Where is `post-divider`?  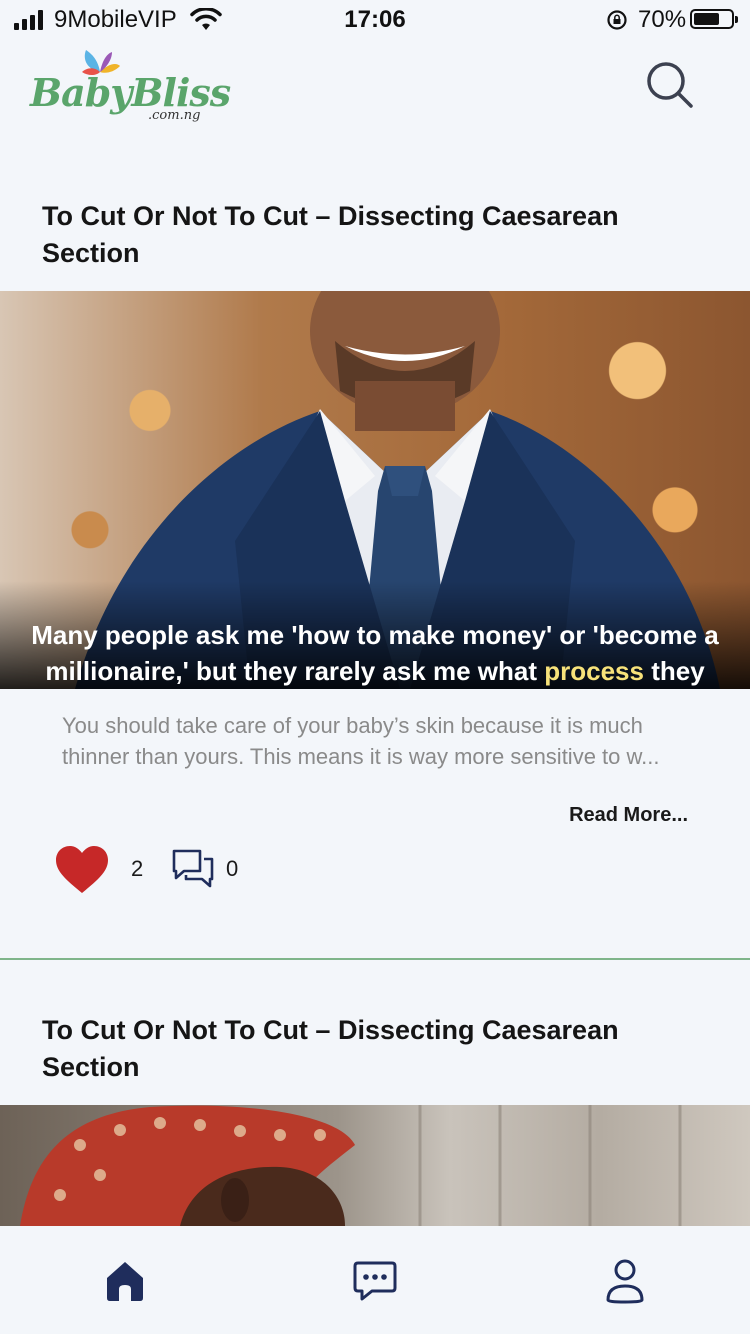
post-divider is located at coordinates (375, 959).